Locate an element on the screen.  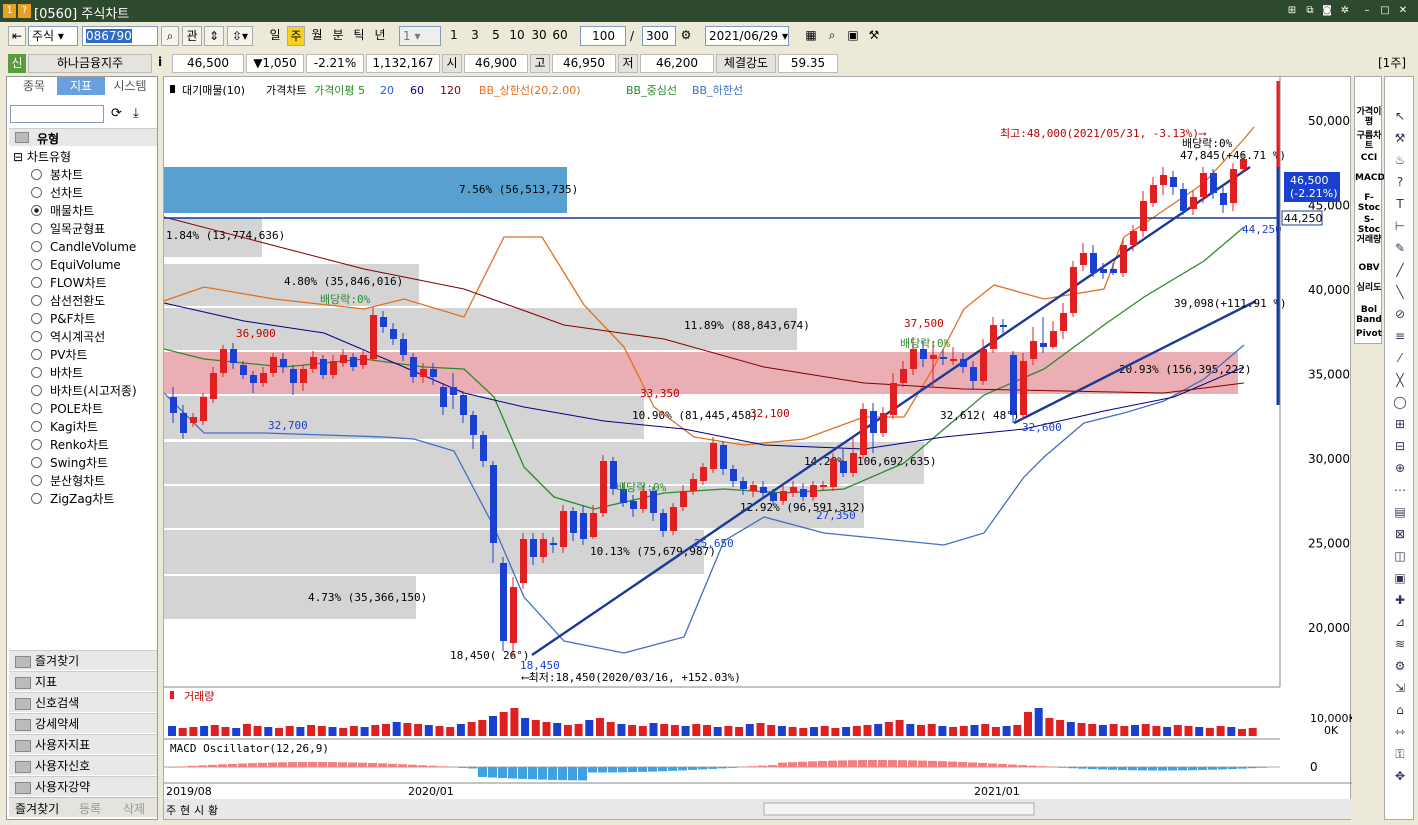
favorites-button: 즐겨찾기 is located at coordinates (37, 808).